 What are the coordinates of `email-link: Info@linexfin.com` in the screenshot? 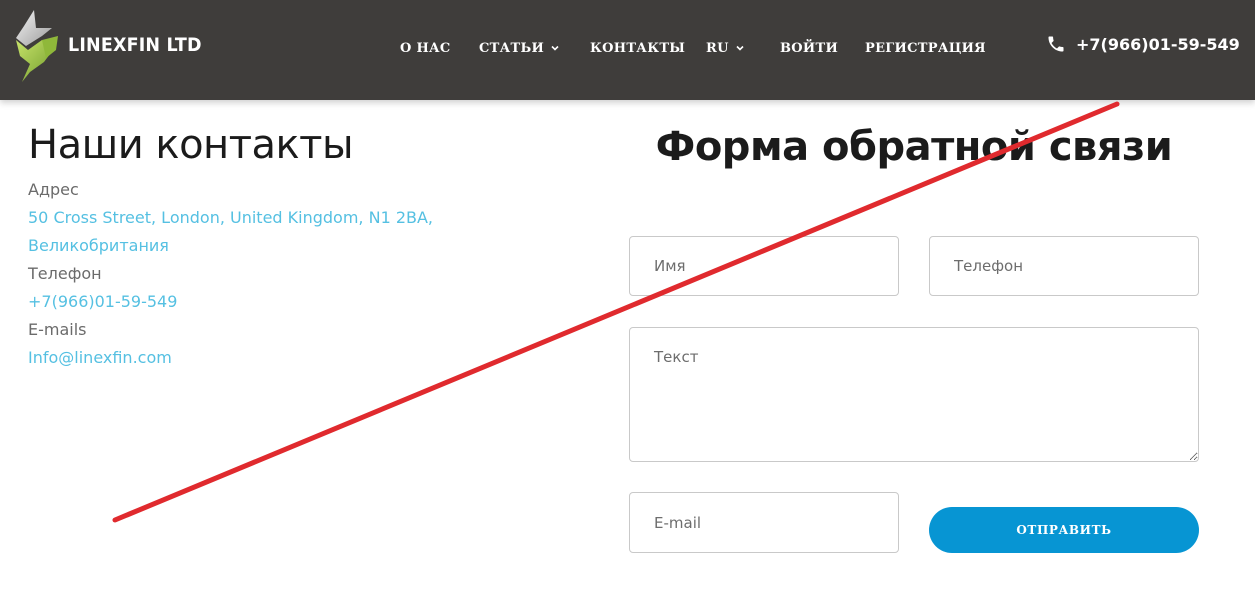 It's located at (100, 358).